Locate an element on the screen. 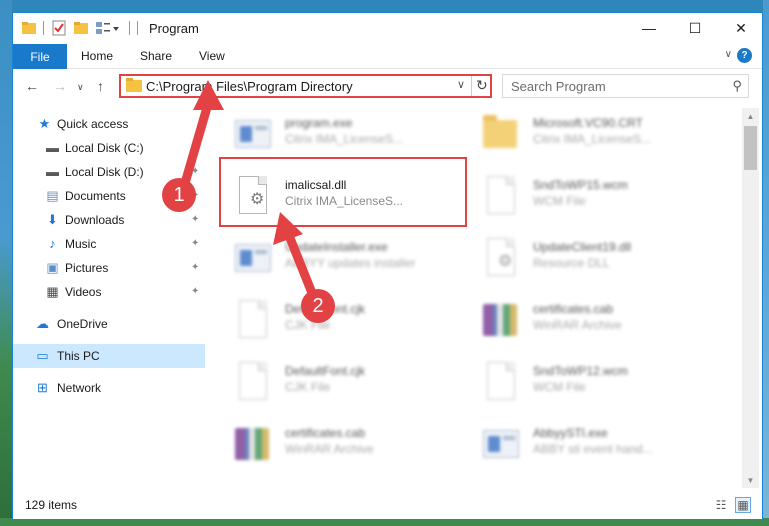  file-name: Microsoft.VC90.CRT is located at coordinates (588, 123).